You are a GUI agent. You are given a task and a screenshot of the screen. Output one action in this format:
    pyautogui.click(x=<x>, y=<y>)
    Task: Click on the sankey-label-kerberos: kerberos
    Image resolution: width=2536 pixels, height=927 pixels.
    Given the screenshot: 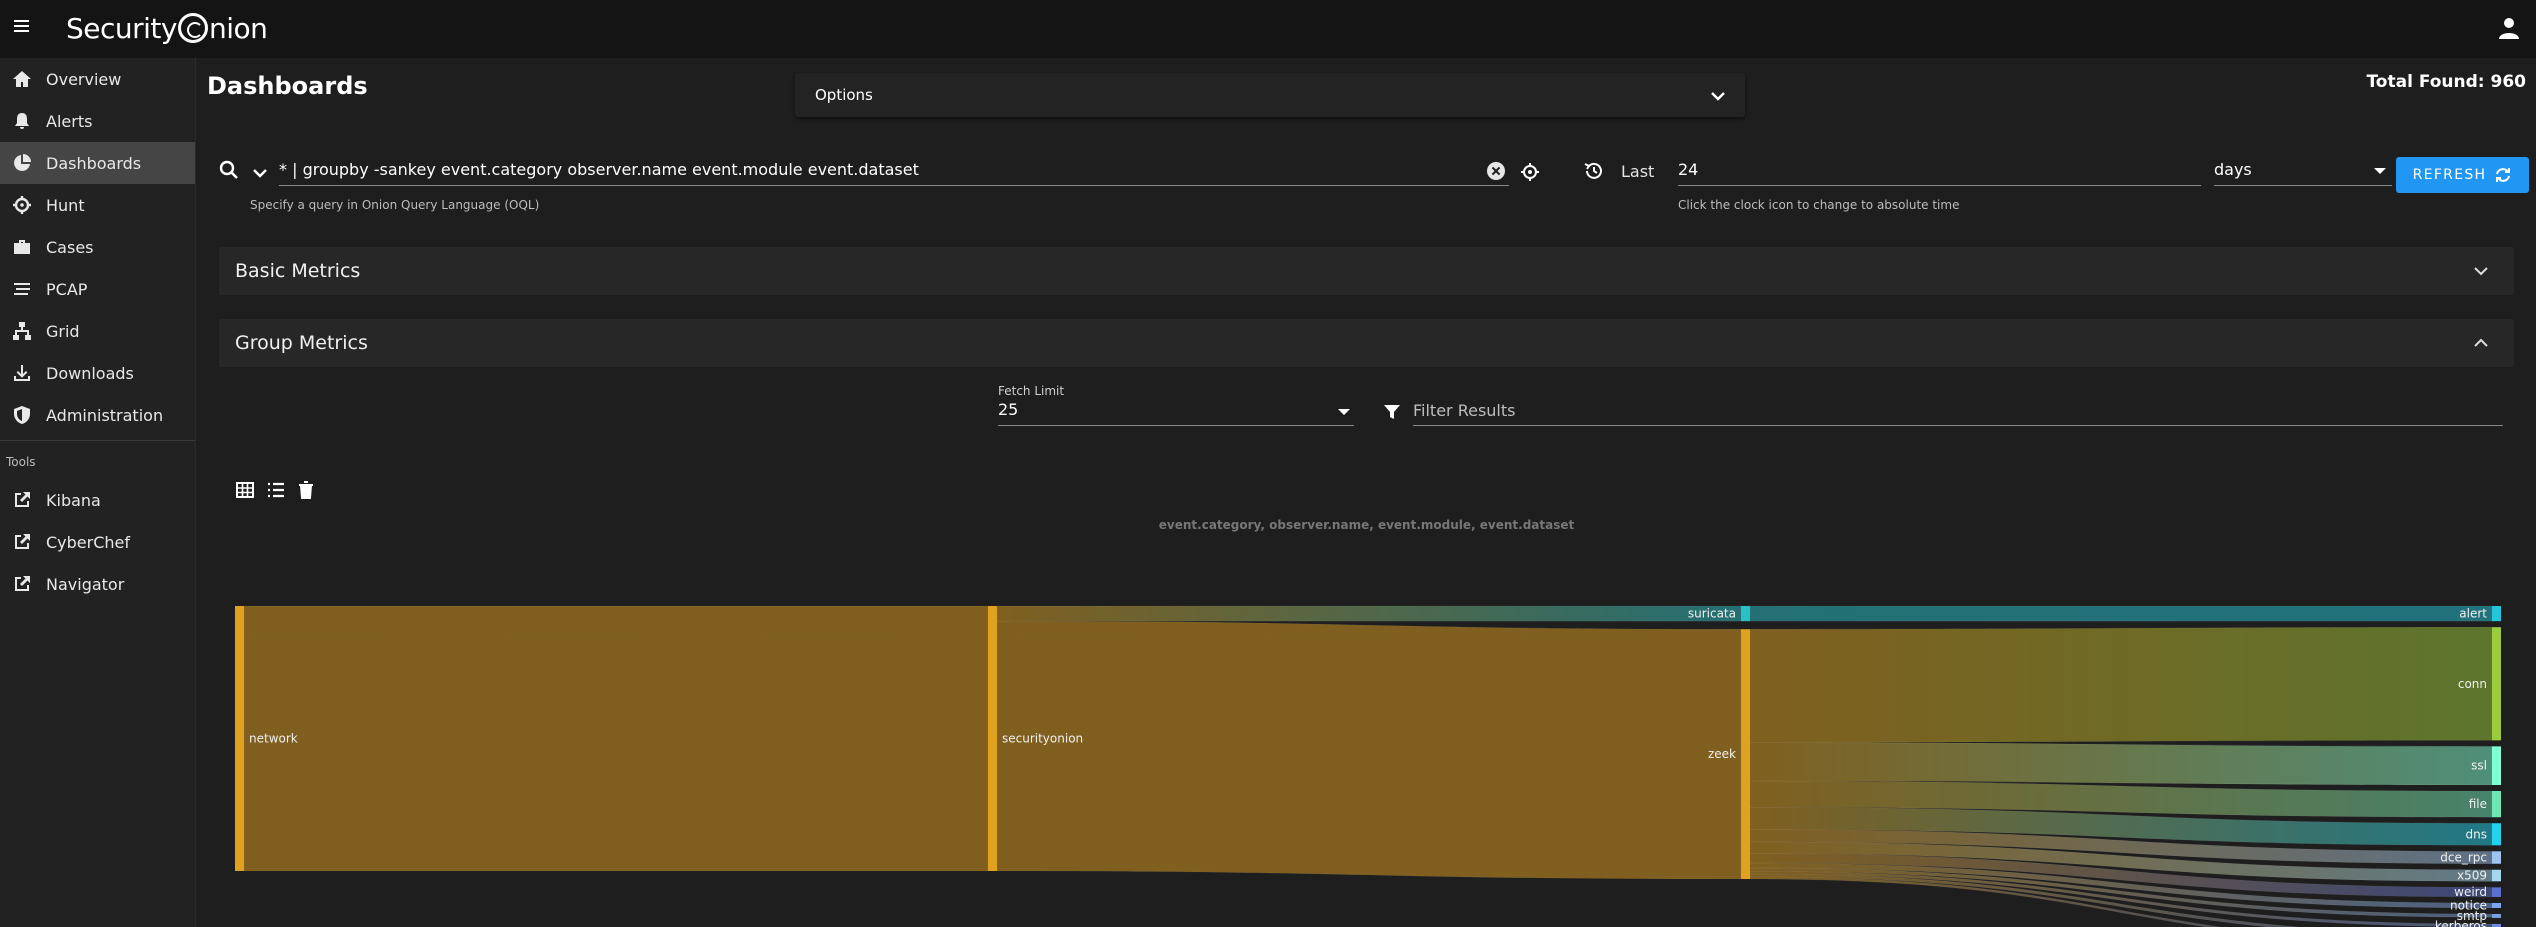 What is the action you would take?
    pyautogui.click(x=2461, y=923)
    